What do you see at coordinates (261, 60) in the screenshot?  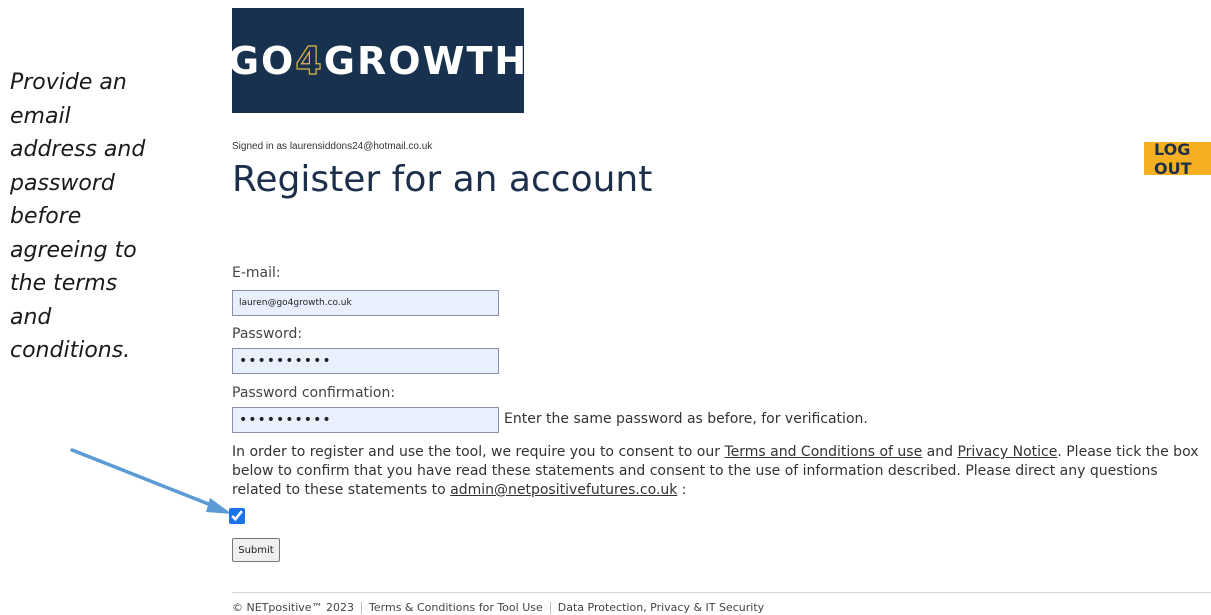 I see `logo-text-go: GO` at bounding box center [261, 60].